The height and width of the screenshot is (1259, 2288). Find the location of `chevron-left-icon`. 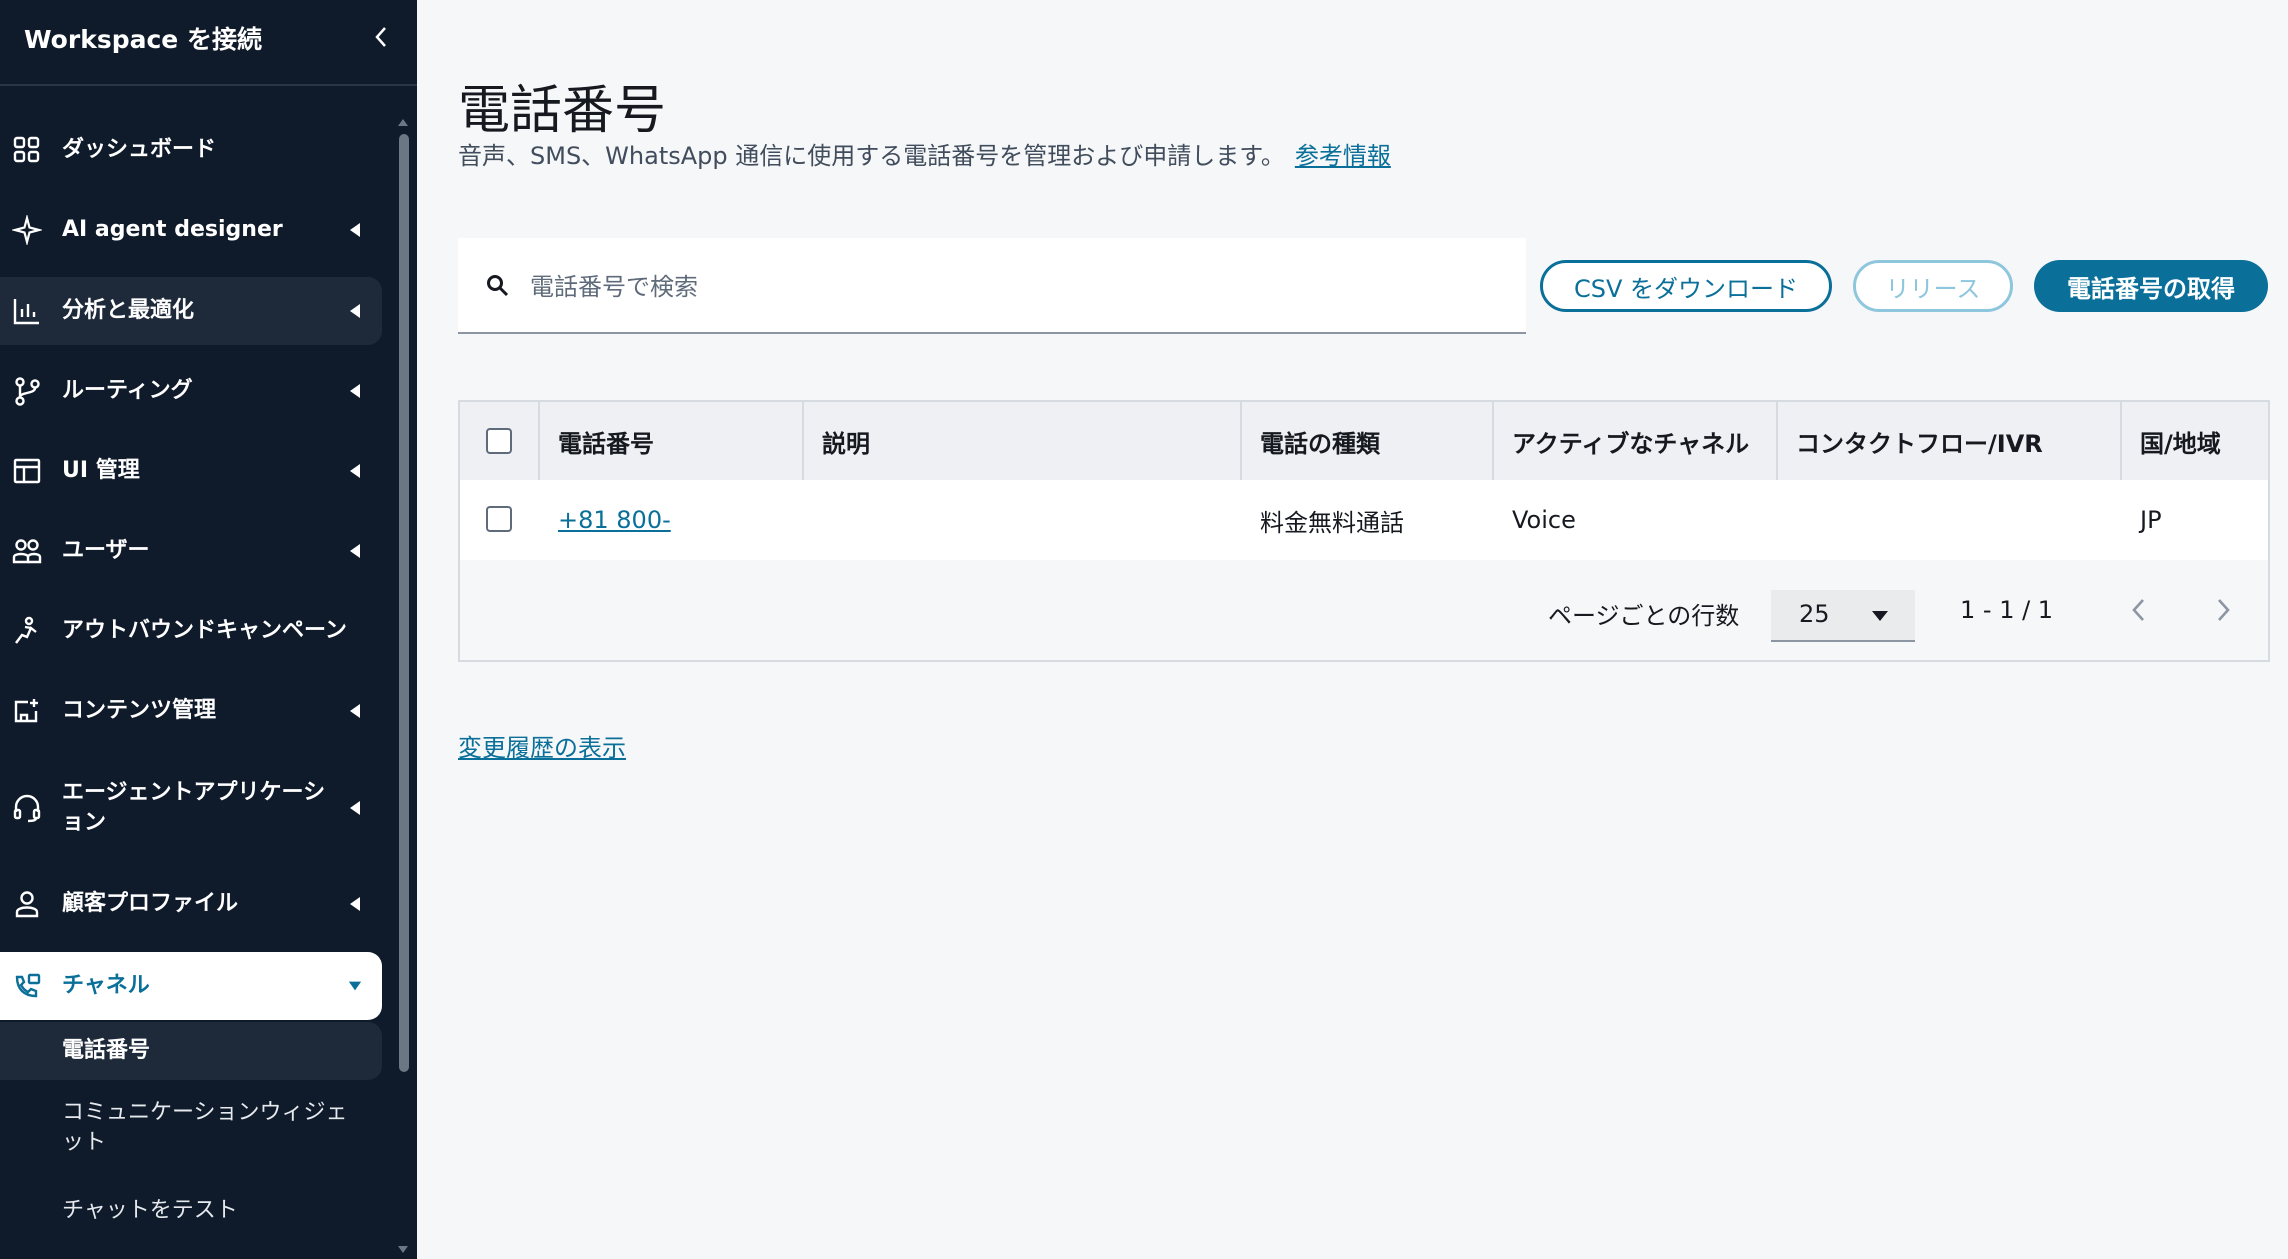

chevron-left-icon is located at coordinates (380, 37).